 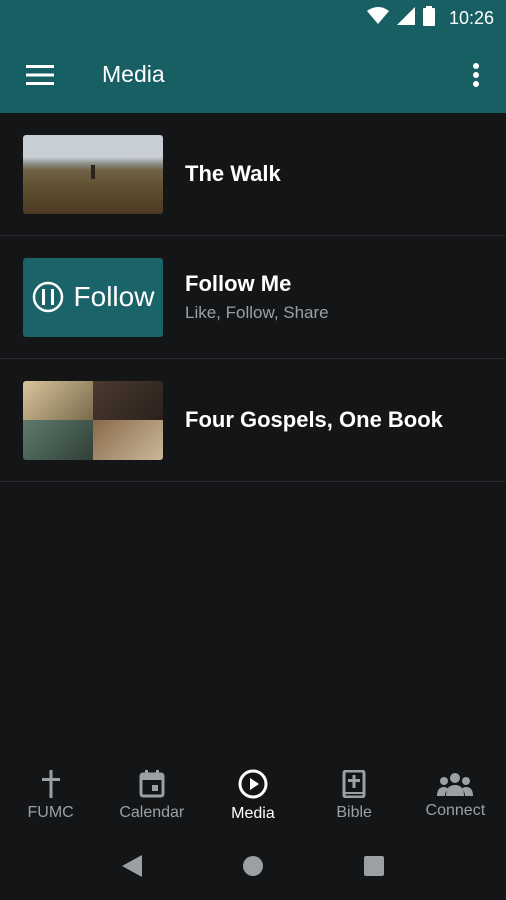 I want to click on hamburger-icon, so click(x=40, y=74).